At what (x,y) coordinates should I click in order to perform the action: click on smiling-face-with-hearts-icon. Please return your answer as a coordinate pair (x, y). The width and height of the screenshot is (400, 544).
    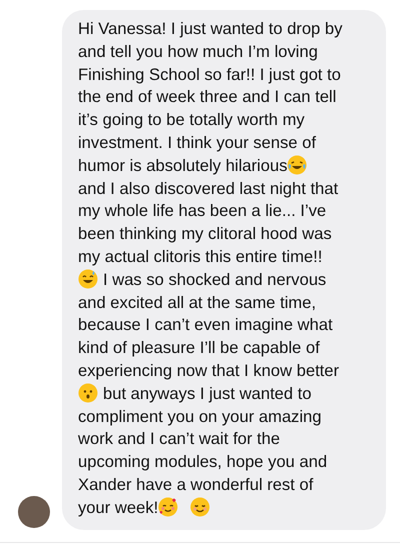
    Looking at the image, I should click on (168, 506).